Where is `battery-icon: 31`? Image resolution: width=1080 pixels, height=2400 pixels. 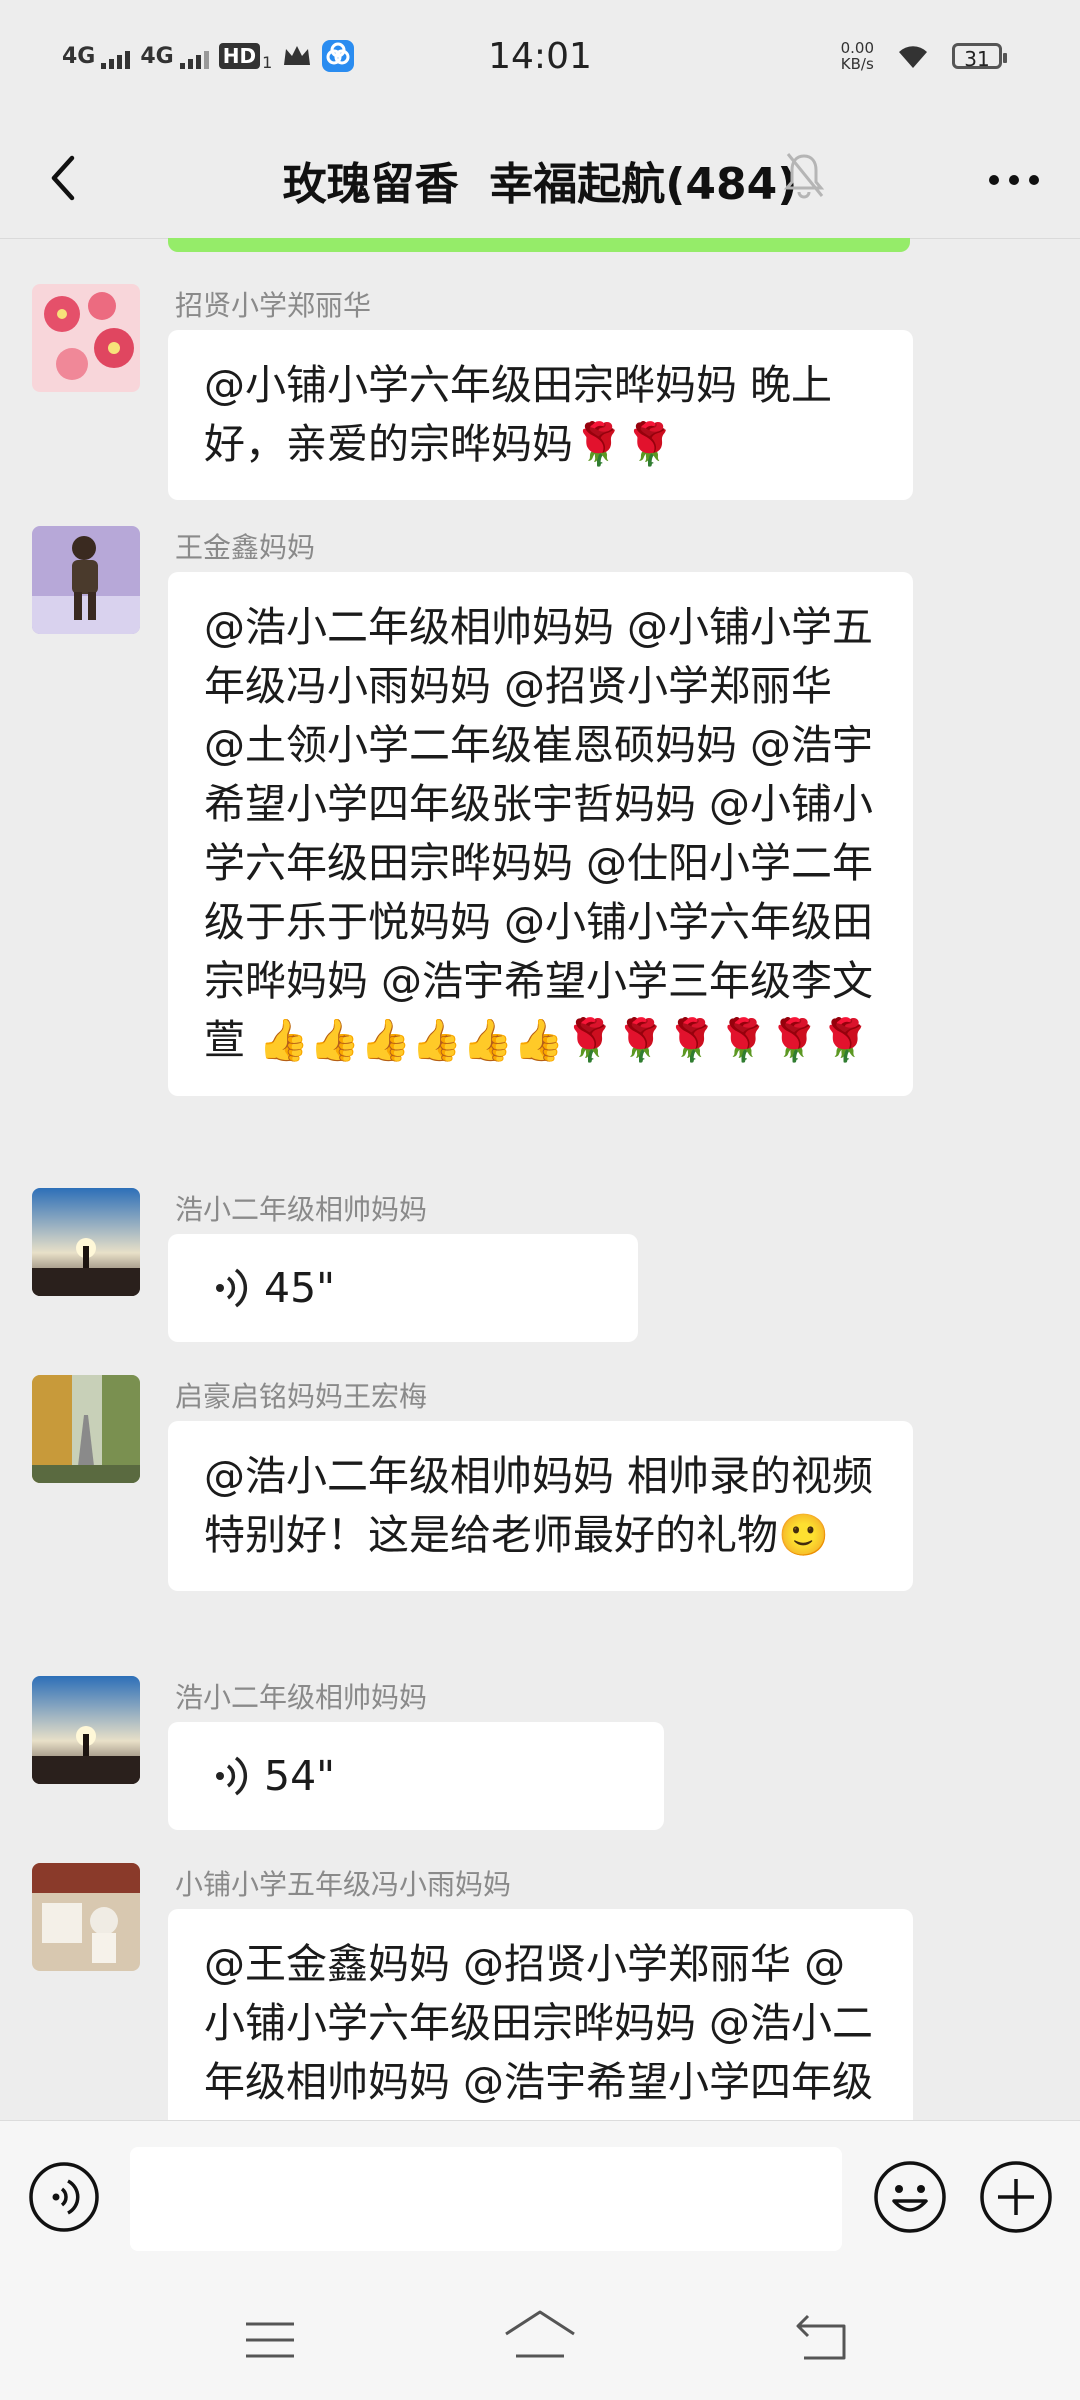
battery-icon: 31 is located at coordinates (979, 57).